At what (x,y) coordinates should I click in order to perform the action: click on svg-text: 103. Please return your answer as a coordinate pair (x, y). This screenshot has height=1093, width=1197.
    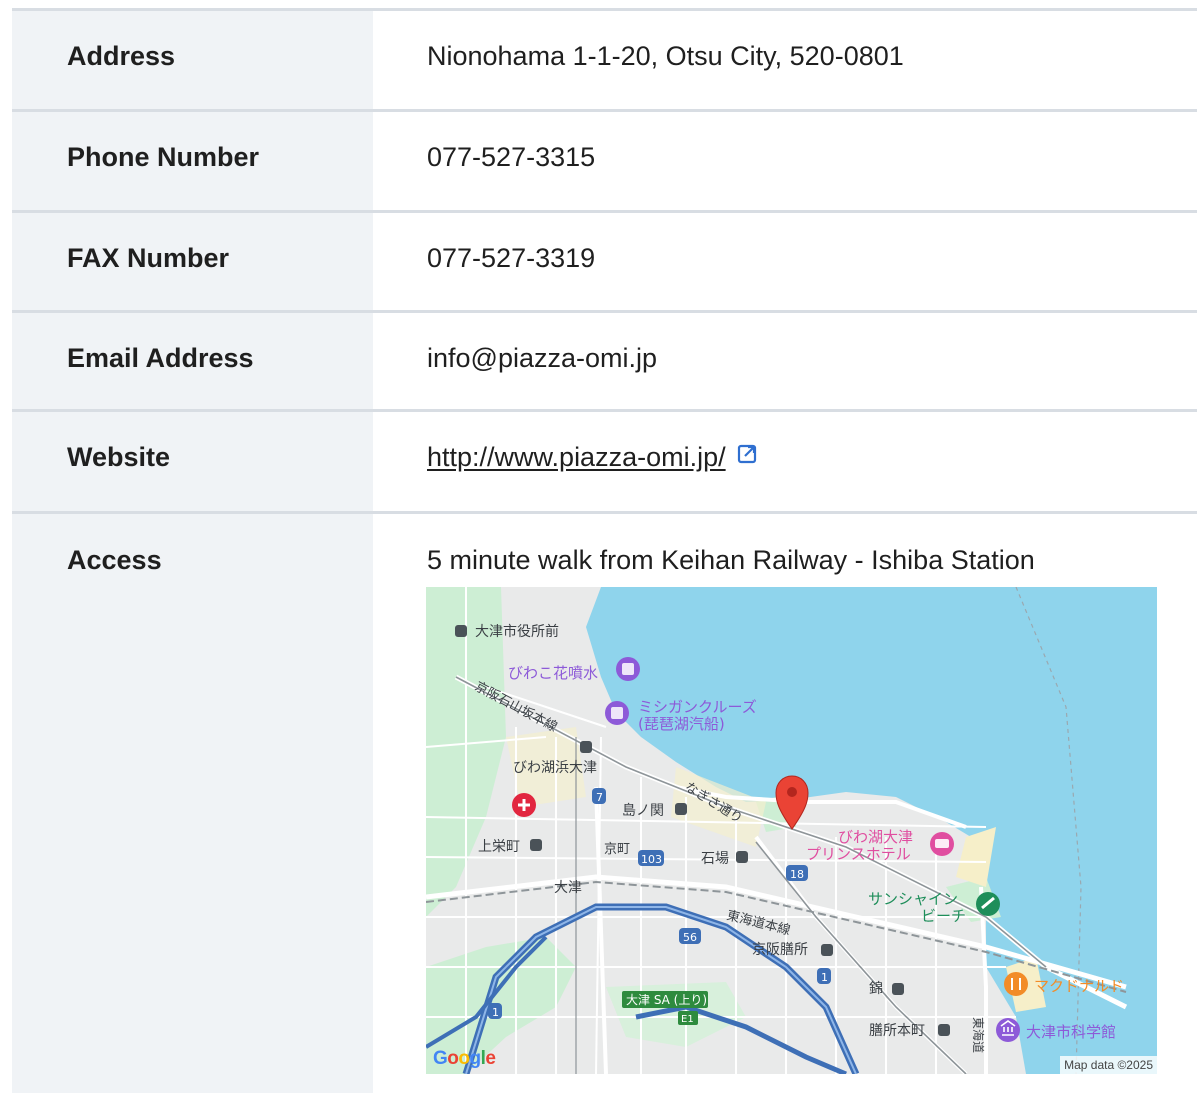
    Looking at the image, I should click on (651, 859).